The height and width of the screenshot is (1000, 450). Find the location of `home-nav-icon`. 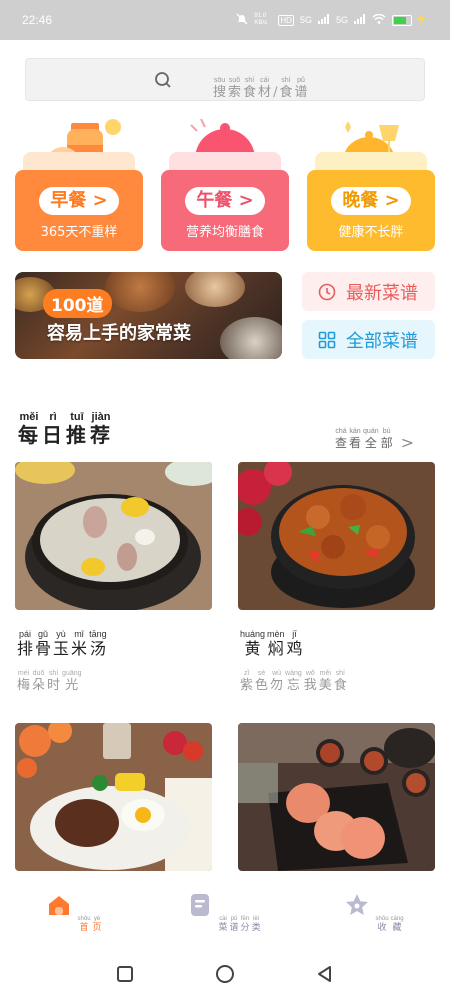

home-nav-icon is located at coordinates (225, 974).